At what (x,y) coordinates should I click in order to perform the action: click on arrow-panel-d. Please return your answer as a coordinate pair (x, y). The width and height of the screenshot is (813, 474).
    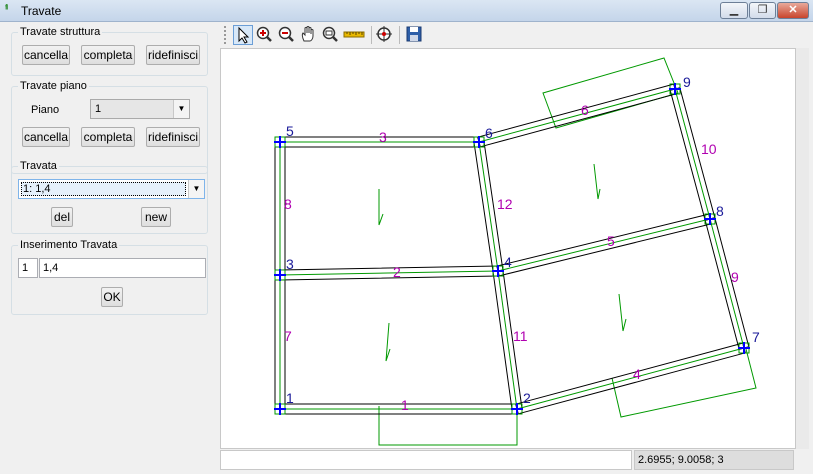
    Looking at the image, I should click on (622, 312).